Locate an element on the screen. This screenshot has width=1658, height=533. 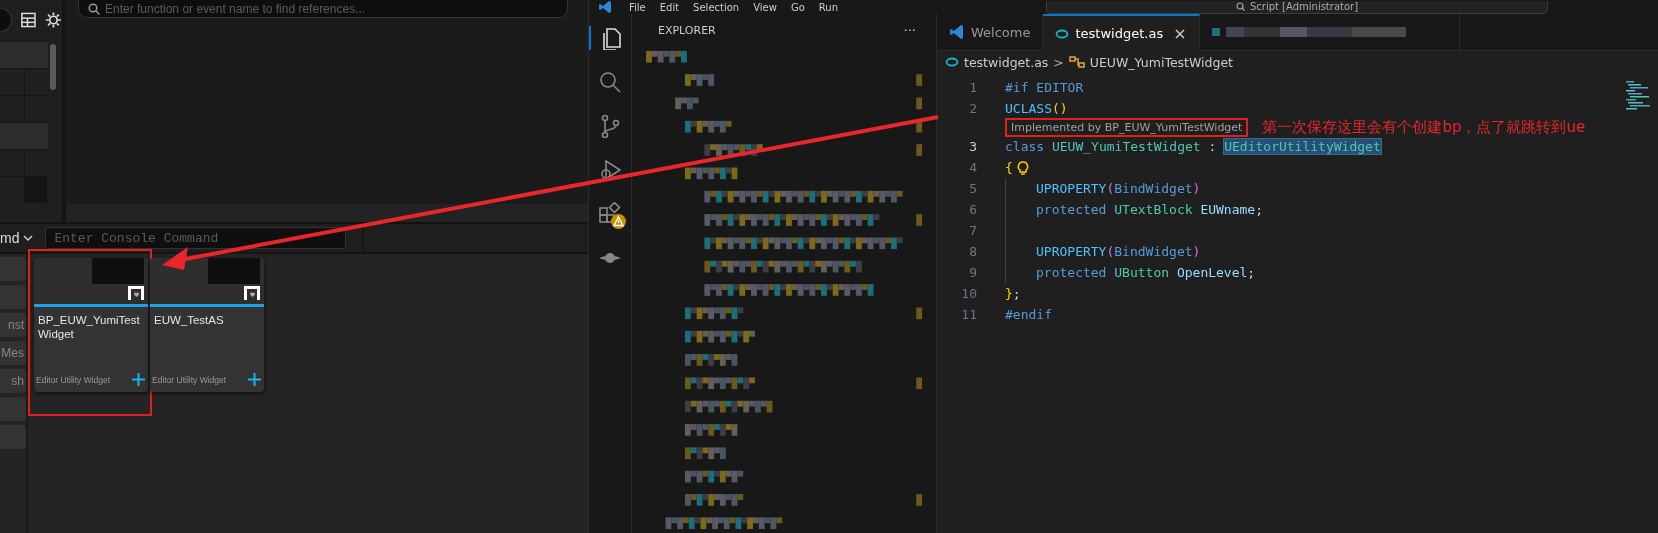
asset-name: EUW_TestAS is located at coordinates (189, 320).